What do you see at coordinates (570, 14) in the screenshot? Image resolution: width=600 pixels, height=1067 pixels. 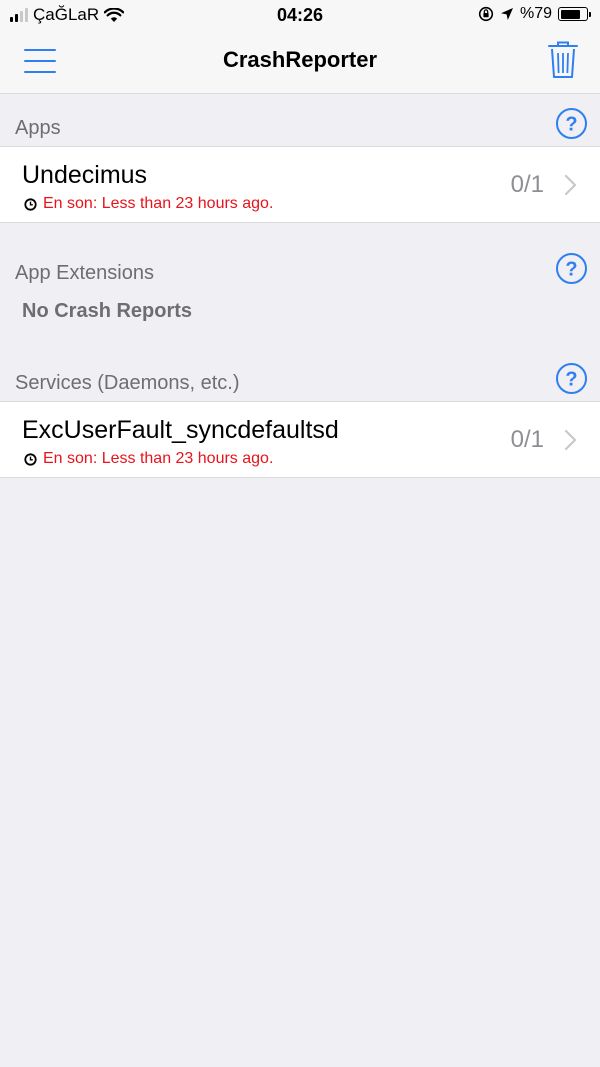 I see `battery-fill` at bounding box center [570, 14].